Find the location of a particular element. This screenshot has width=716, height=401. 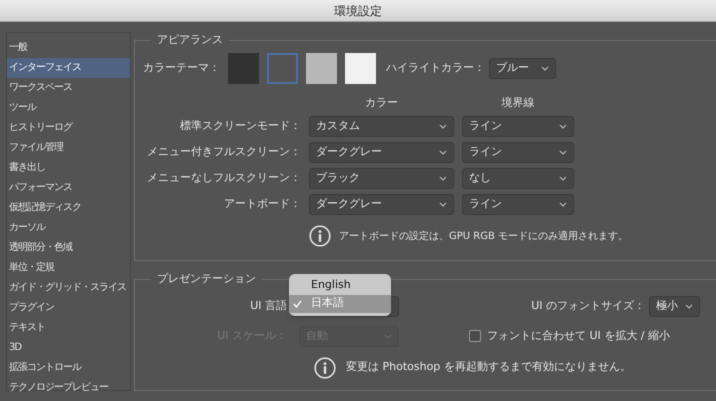

window-title: 環境設定 is located at coordinates (358, 11).